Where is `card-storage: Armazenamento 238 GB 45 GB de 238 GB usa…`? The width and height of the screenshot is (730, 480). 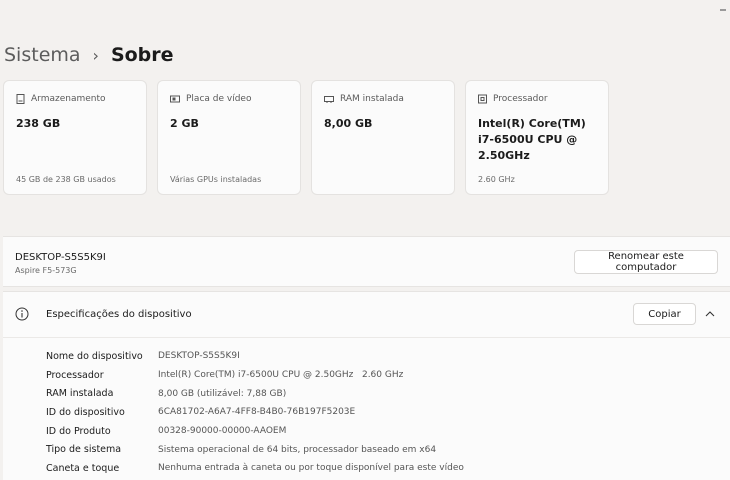 card-storage: Armazenamento 238 GB 45 GB de 238 GB usa… is located at coordinates (75, 137).